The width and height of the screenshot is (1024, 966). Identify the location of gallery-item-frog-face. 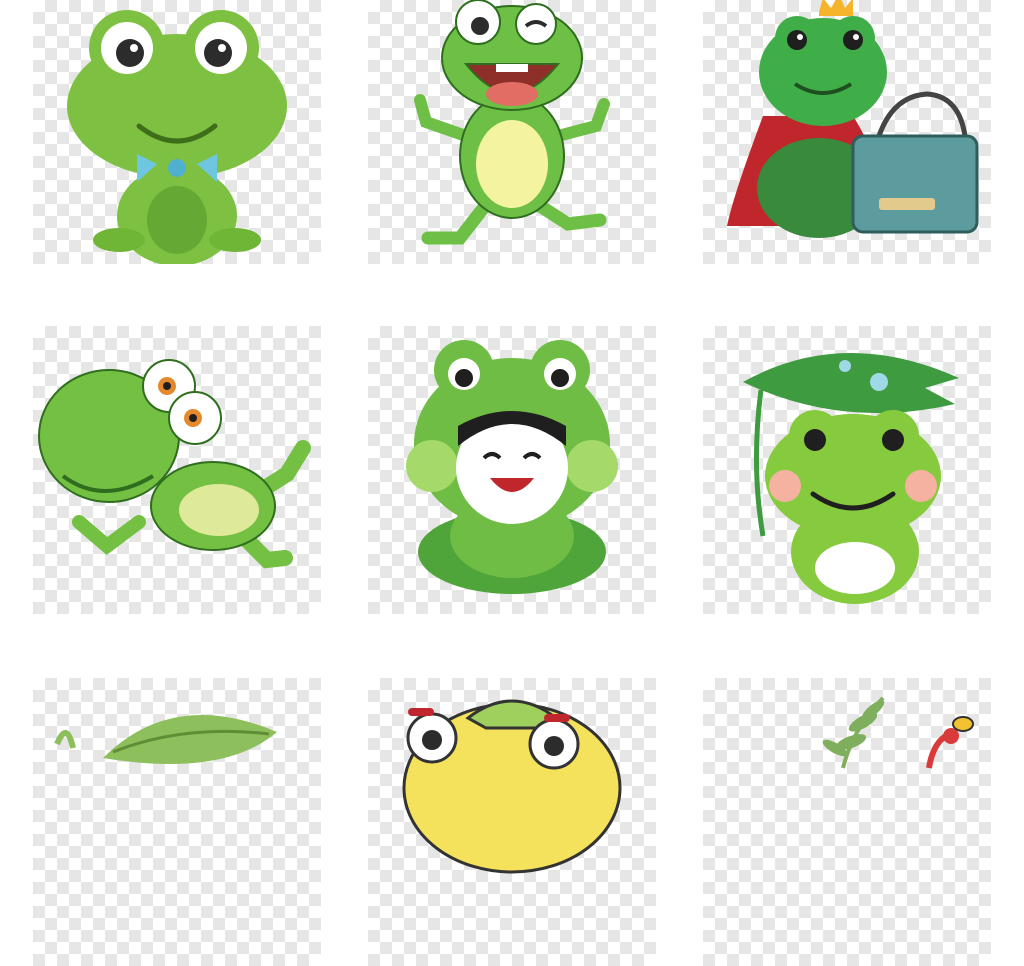
(512, 822).